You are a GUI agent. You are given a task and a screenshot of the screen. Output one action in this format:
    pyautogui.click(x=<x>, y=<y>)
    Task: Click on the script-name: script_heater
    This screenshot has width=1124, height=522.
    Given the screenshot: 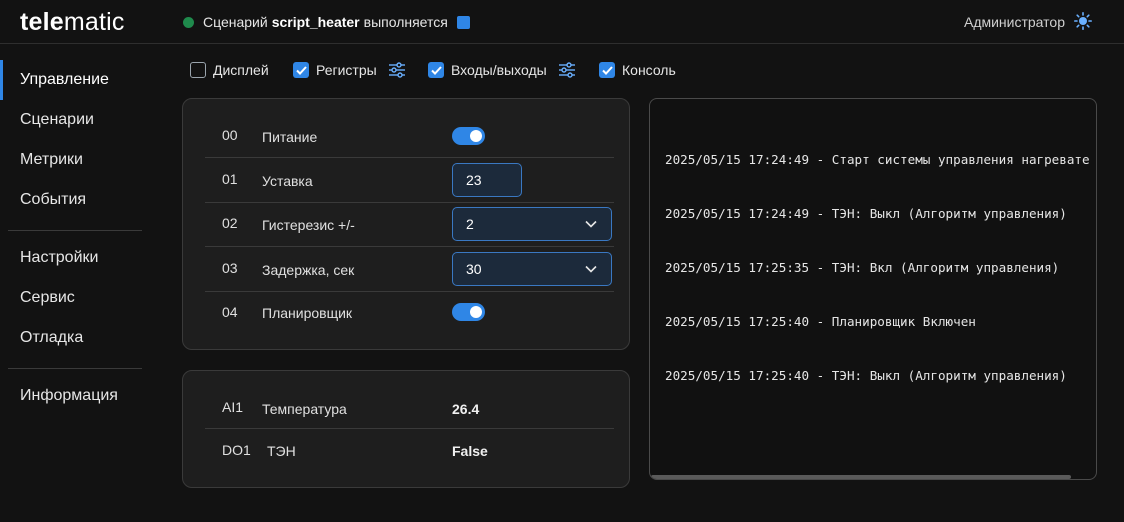 What is the action you would take?
    pyautogui.click(x=315, y=22)
    